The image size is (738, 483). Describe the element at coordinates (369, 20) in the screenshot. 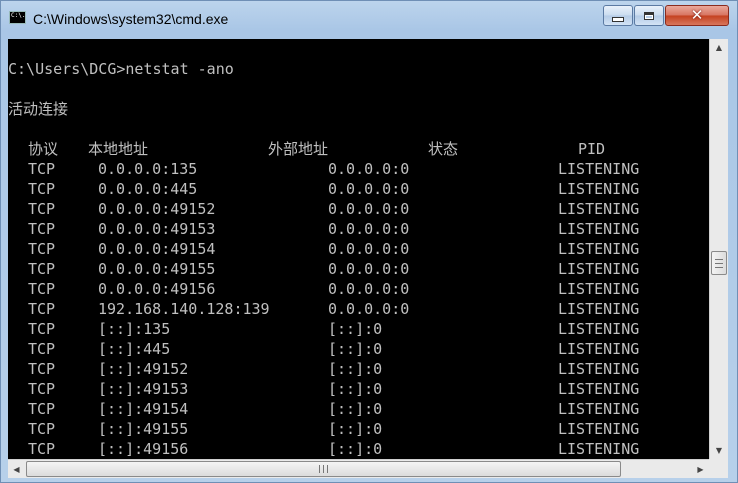

I see `title-bar: C:\. C:\Windows\system32\cmd.exe ✕` at that location.